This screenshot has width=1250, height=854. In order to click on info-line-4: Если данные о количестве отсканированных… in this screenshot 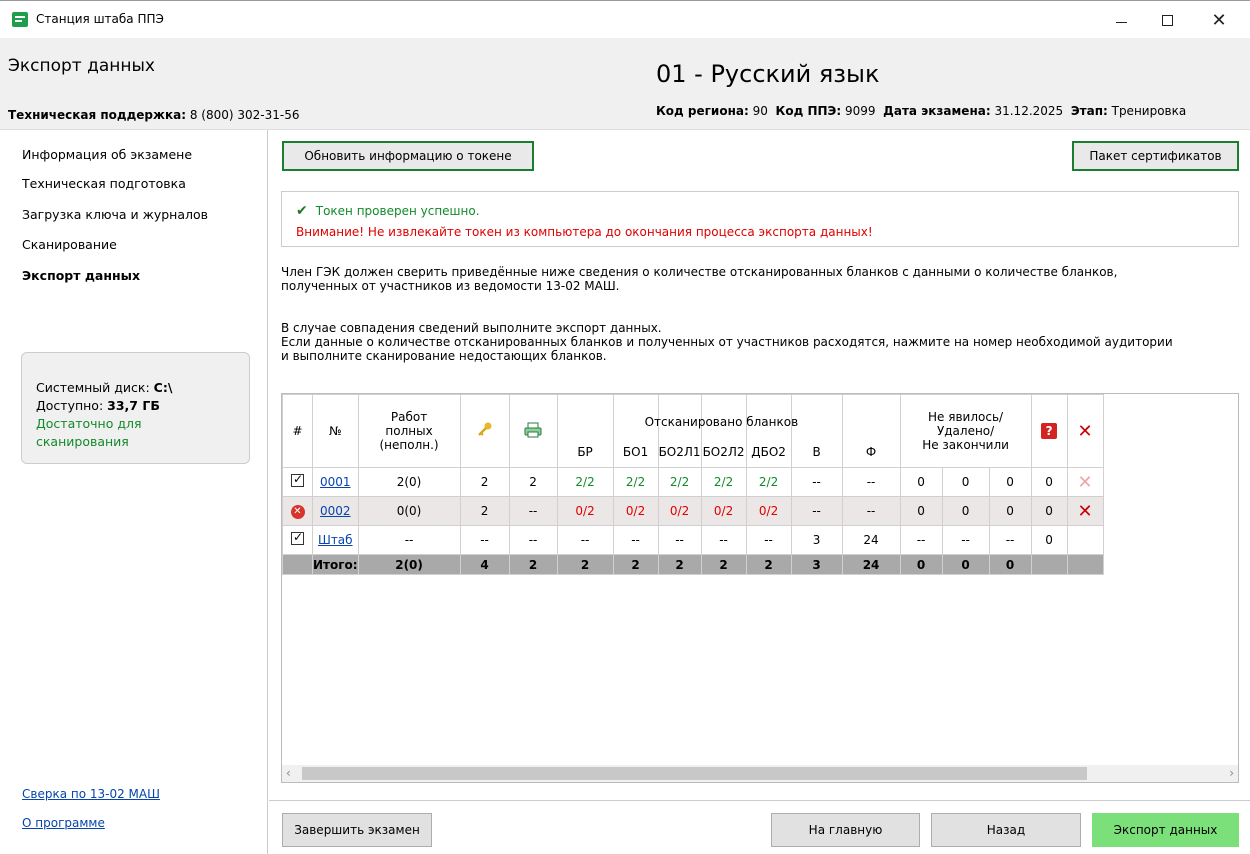, I will do `click(727, 342)`.